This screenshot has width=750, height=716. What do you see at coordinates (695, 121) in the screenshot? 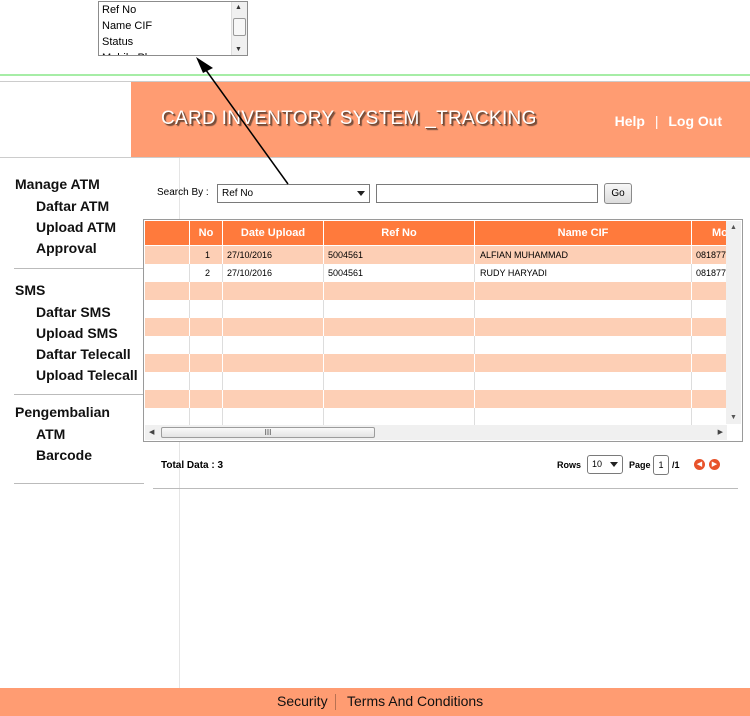
I see `logout-link: Log Out` at bounding box center [695, 121].